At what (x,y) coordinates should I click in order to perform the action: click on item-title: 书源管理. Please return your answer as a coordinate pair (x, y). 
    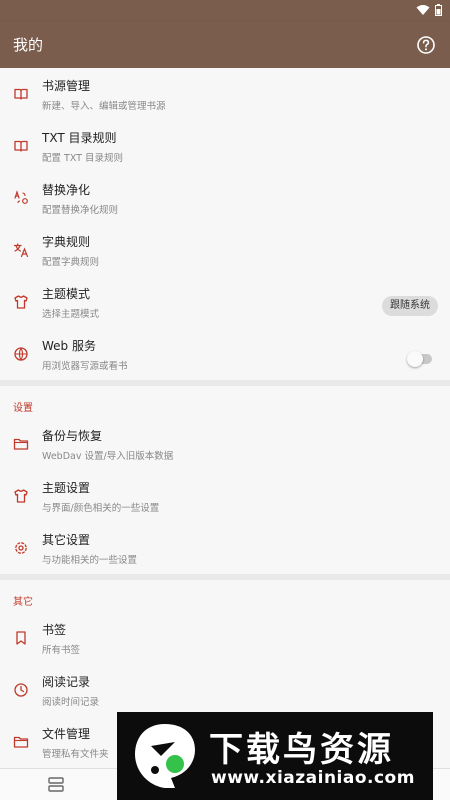
    Looking at the image, I should click on (66, 86).